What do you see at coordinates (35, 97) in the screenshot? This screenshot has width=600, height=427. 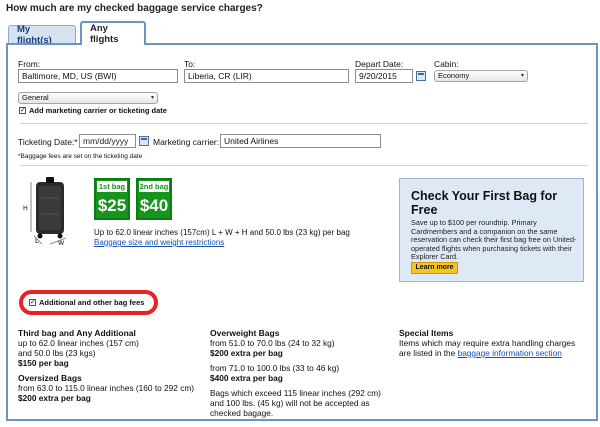 I see `fare-type-select-value: General` at bounding box center [35, 97].